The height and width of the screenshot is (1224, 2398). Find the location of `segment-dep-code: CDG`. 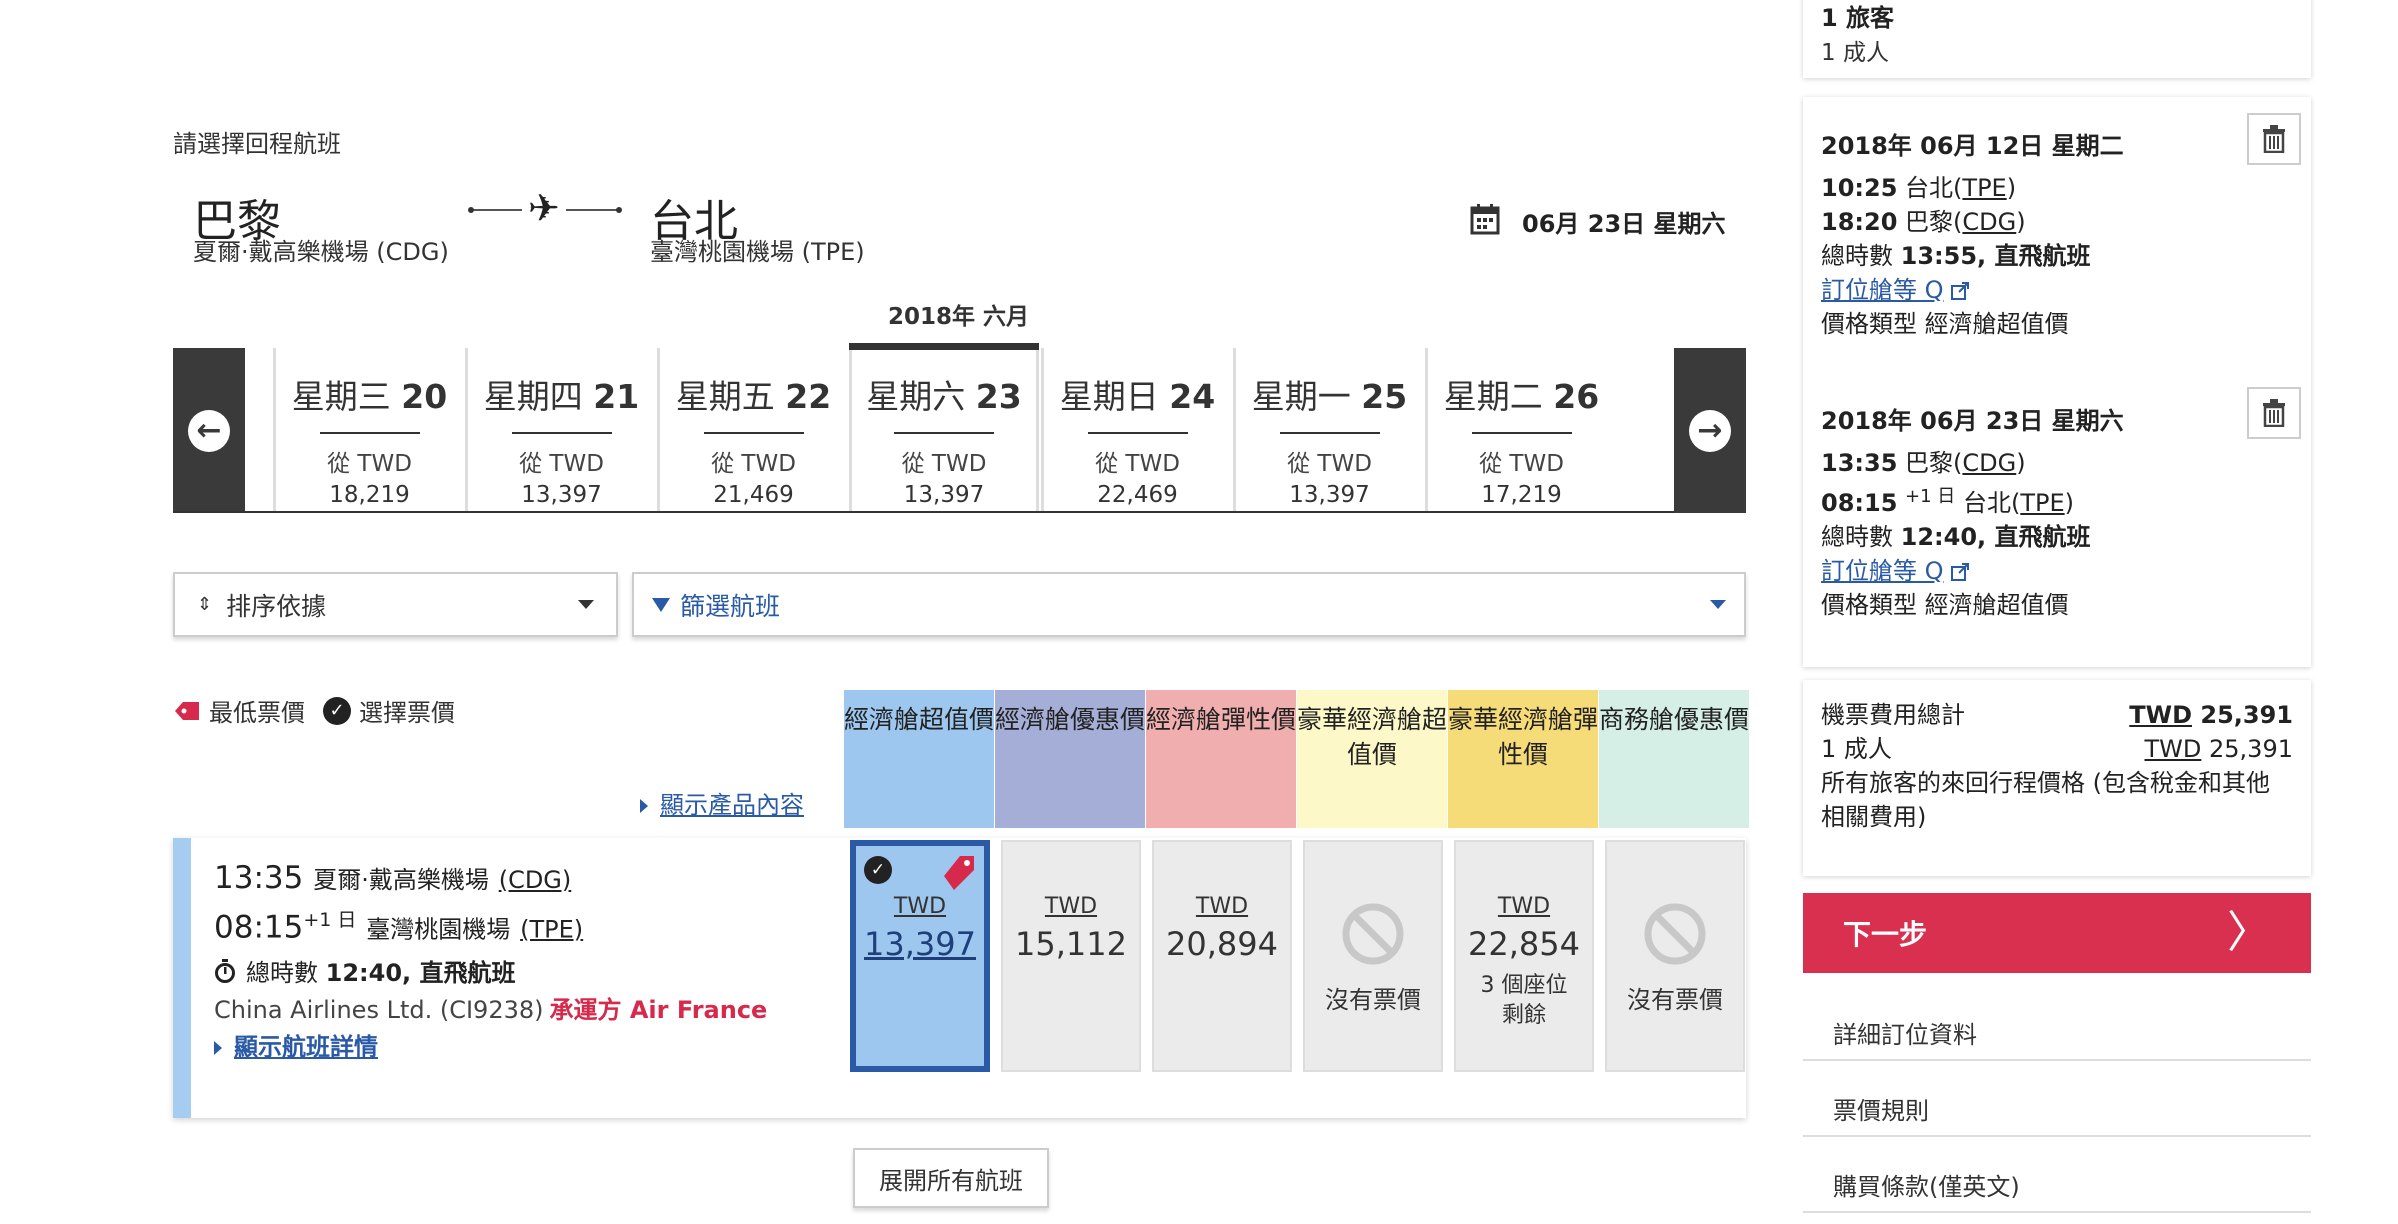

segment-dep-code: CDG is located at coordinates (1989, 463).